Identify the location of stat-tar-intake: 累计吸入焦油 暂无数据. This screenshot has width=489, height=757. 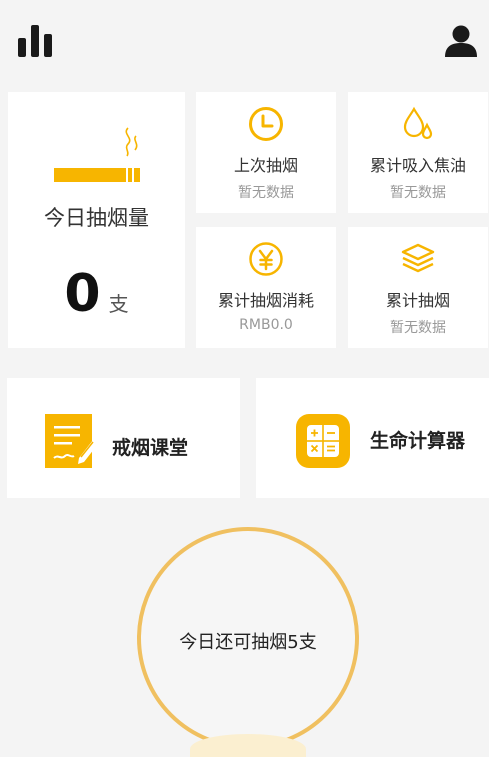
(418, 152).